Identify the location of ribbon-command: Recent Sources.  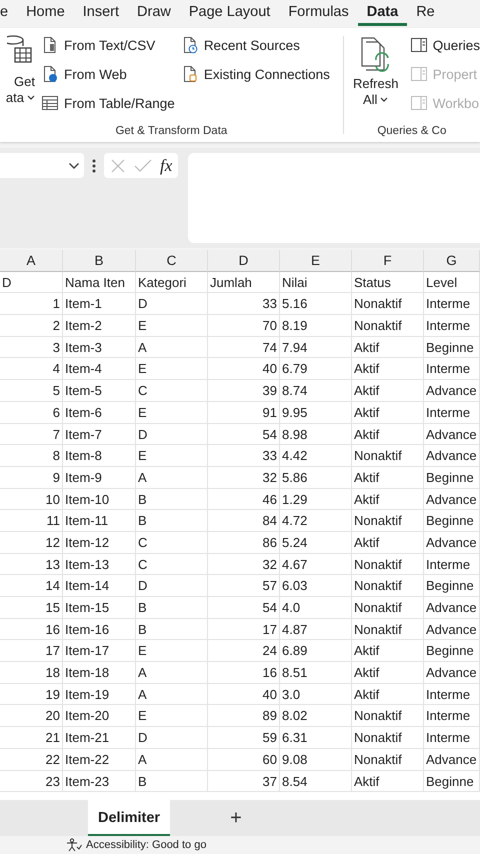
(255, 45).